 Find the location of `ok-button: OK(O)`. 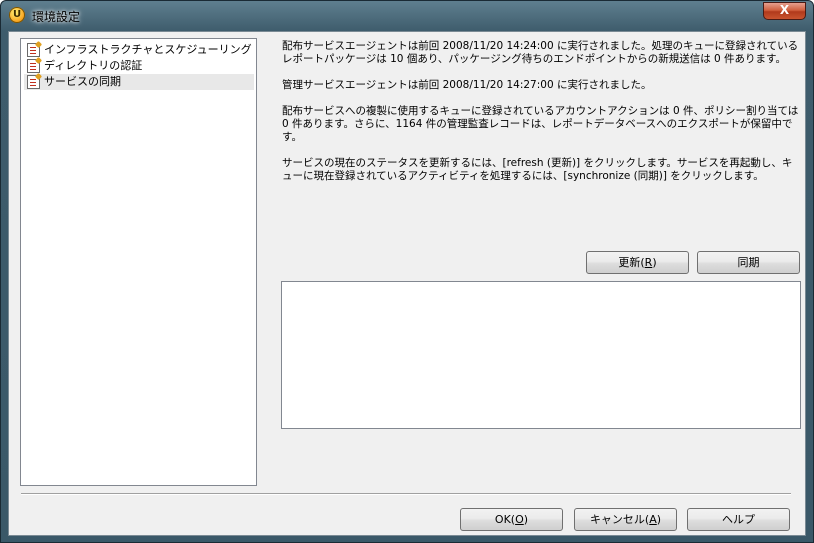

ok-button: OK(O) is located at coordinates (511, 519).